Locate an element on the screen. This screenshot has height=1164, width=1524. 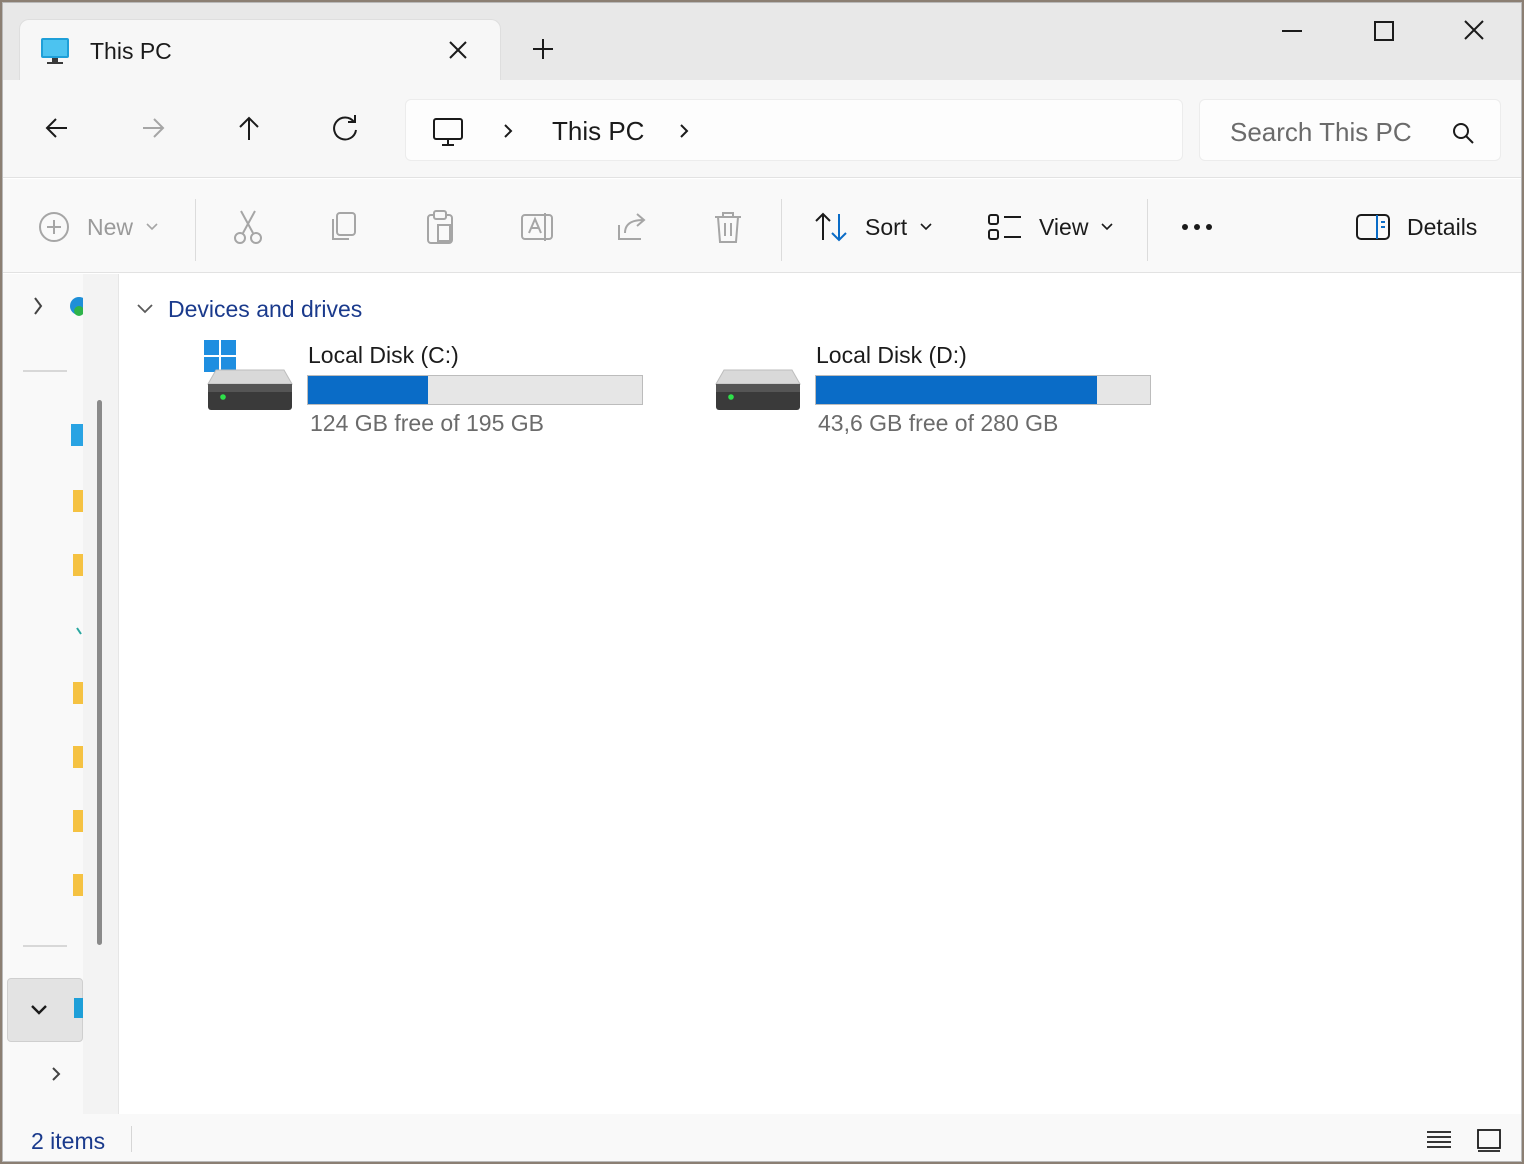
sort-button: Sort is located at coordinates (873, 227).